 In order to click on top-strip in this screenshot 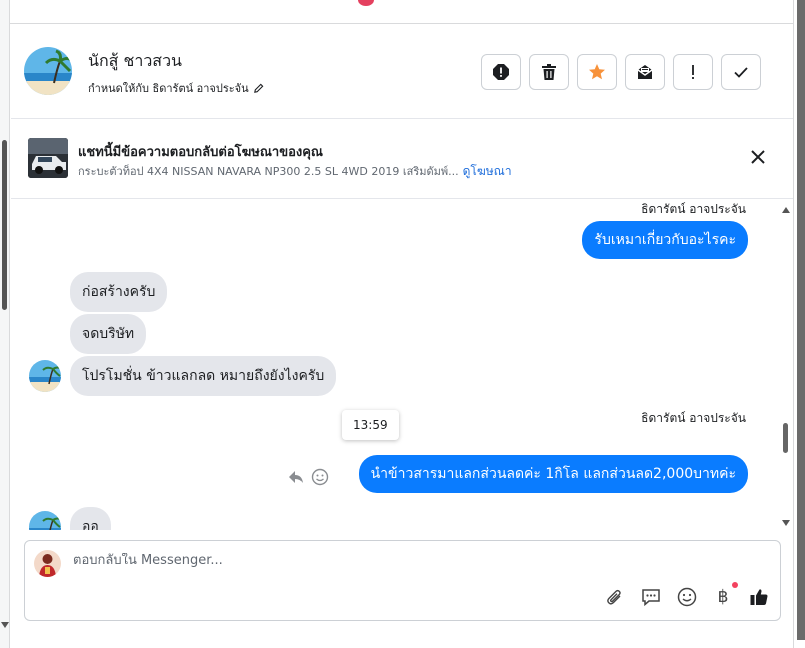, I will do `click(402, 12)`.